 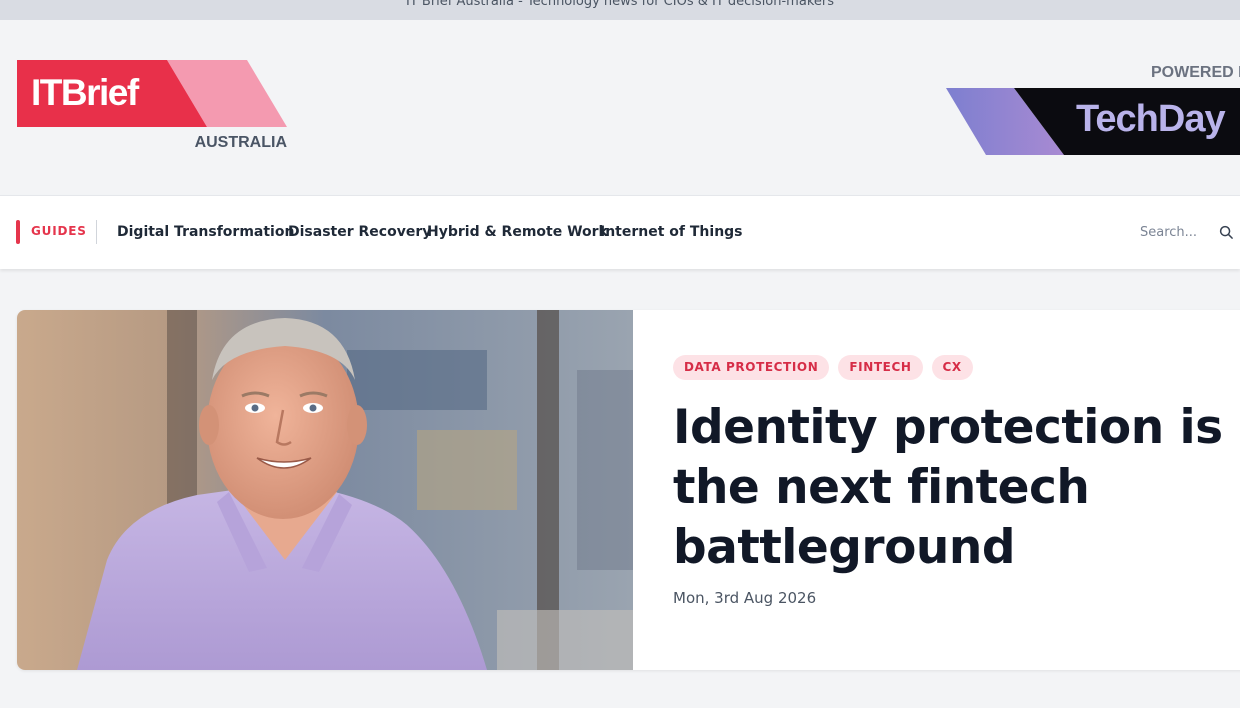 What do you see at coordinates (1195, 72) in the screenshot?
I see `powered-by-label: POWERED BY` at bounding box center [1195, 72].